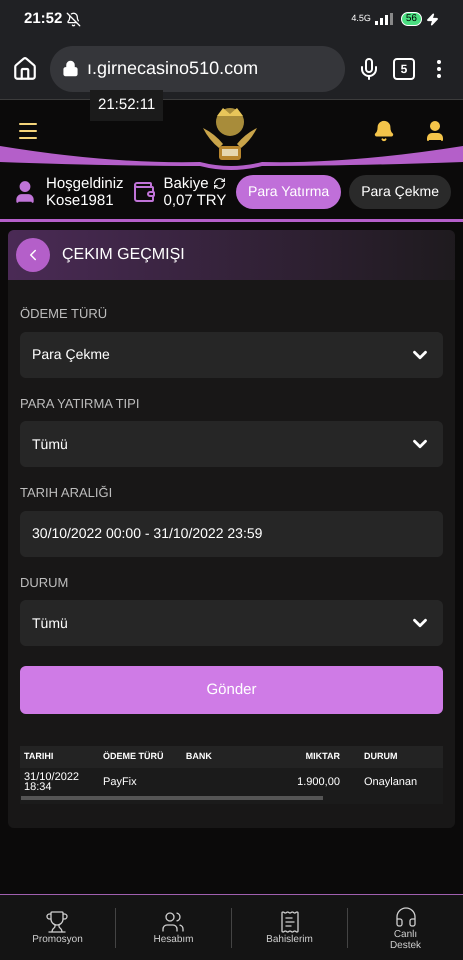 Image resolution: width=463 pixels, height=960 pixels. I want to click on status-time: 21:52, so click(43, 18).